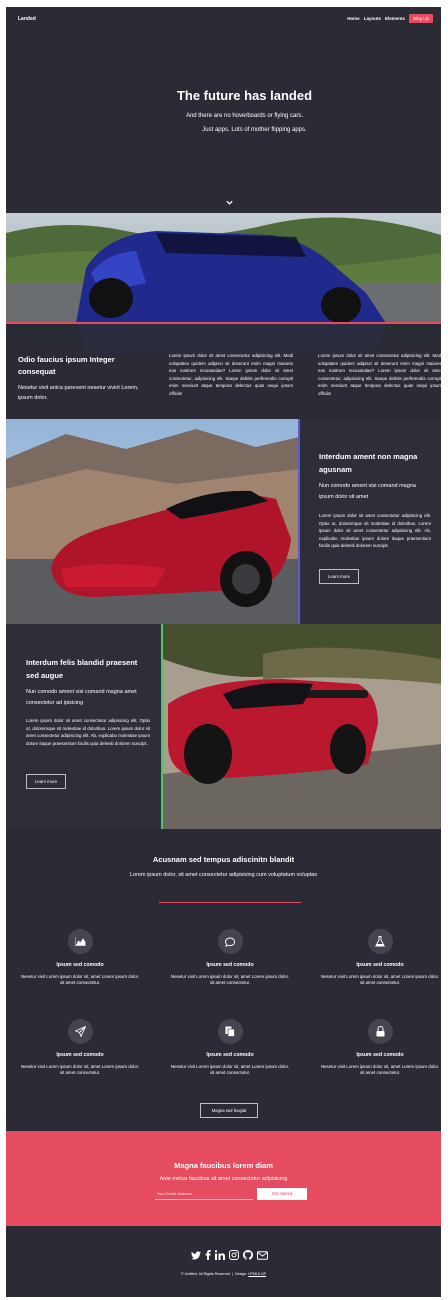 This screenshot has width=448, height=1300. What do you see at coordinates (223, 859) in the screenshot?
I see `features-title: Acusnam sed tempus adiscinitn blandit` at bounding box center [223, 859].